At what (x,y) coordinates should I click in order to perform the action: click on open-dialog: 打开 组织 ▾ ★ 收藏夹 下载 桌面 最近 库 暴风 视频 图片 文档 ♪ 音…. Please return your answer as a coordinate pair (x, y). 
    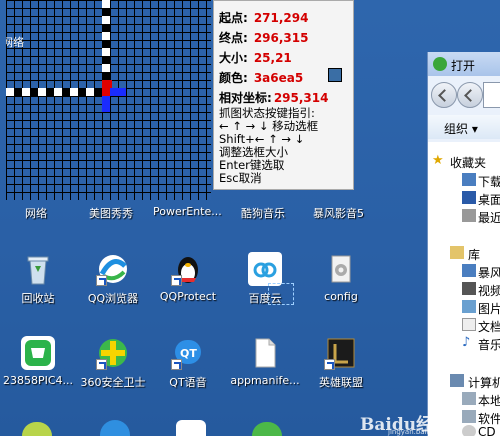
    Looking at the image, I should click on (463, 244).